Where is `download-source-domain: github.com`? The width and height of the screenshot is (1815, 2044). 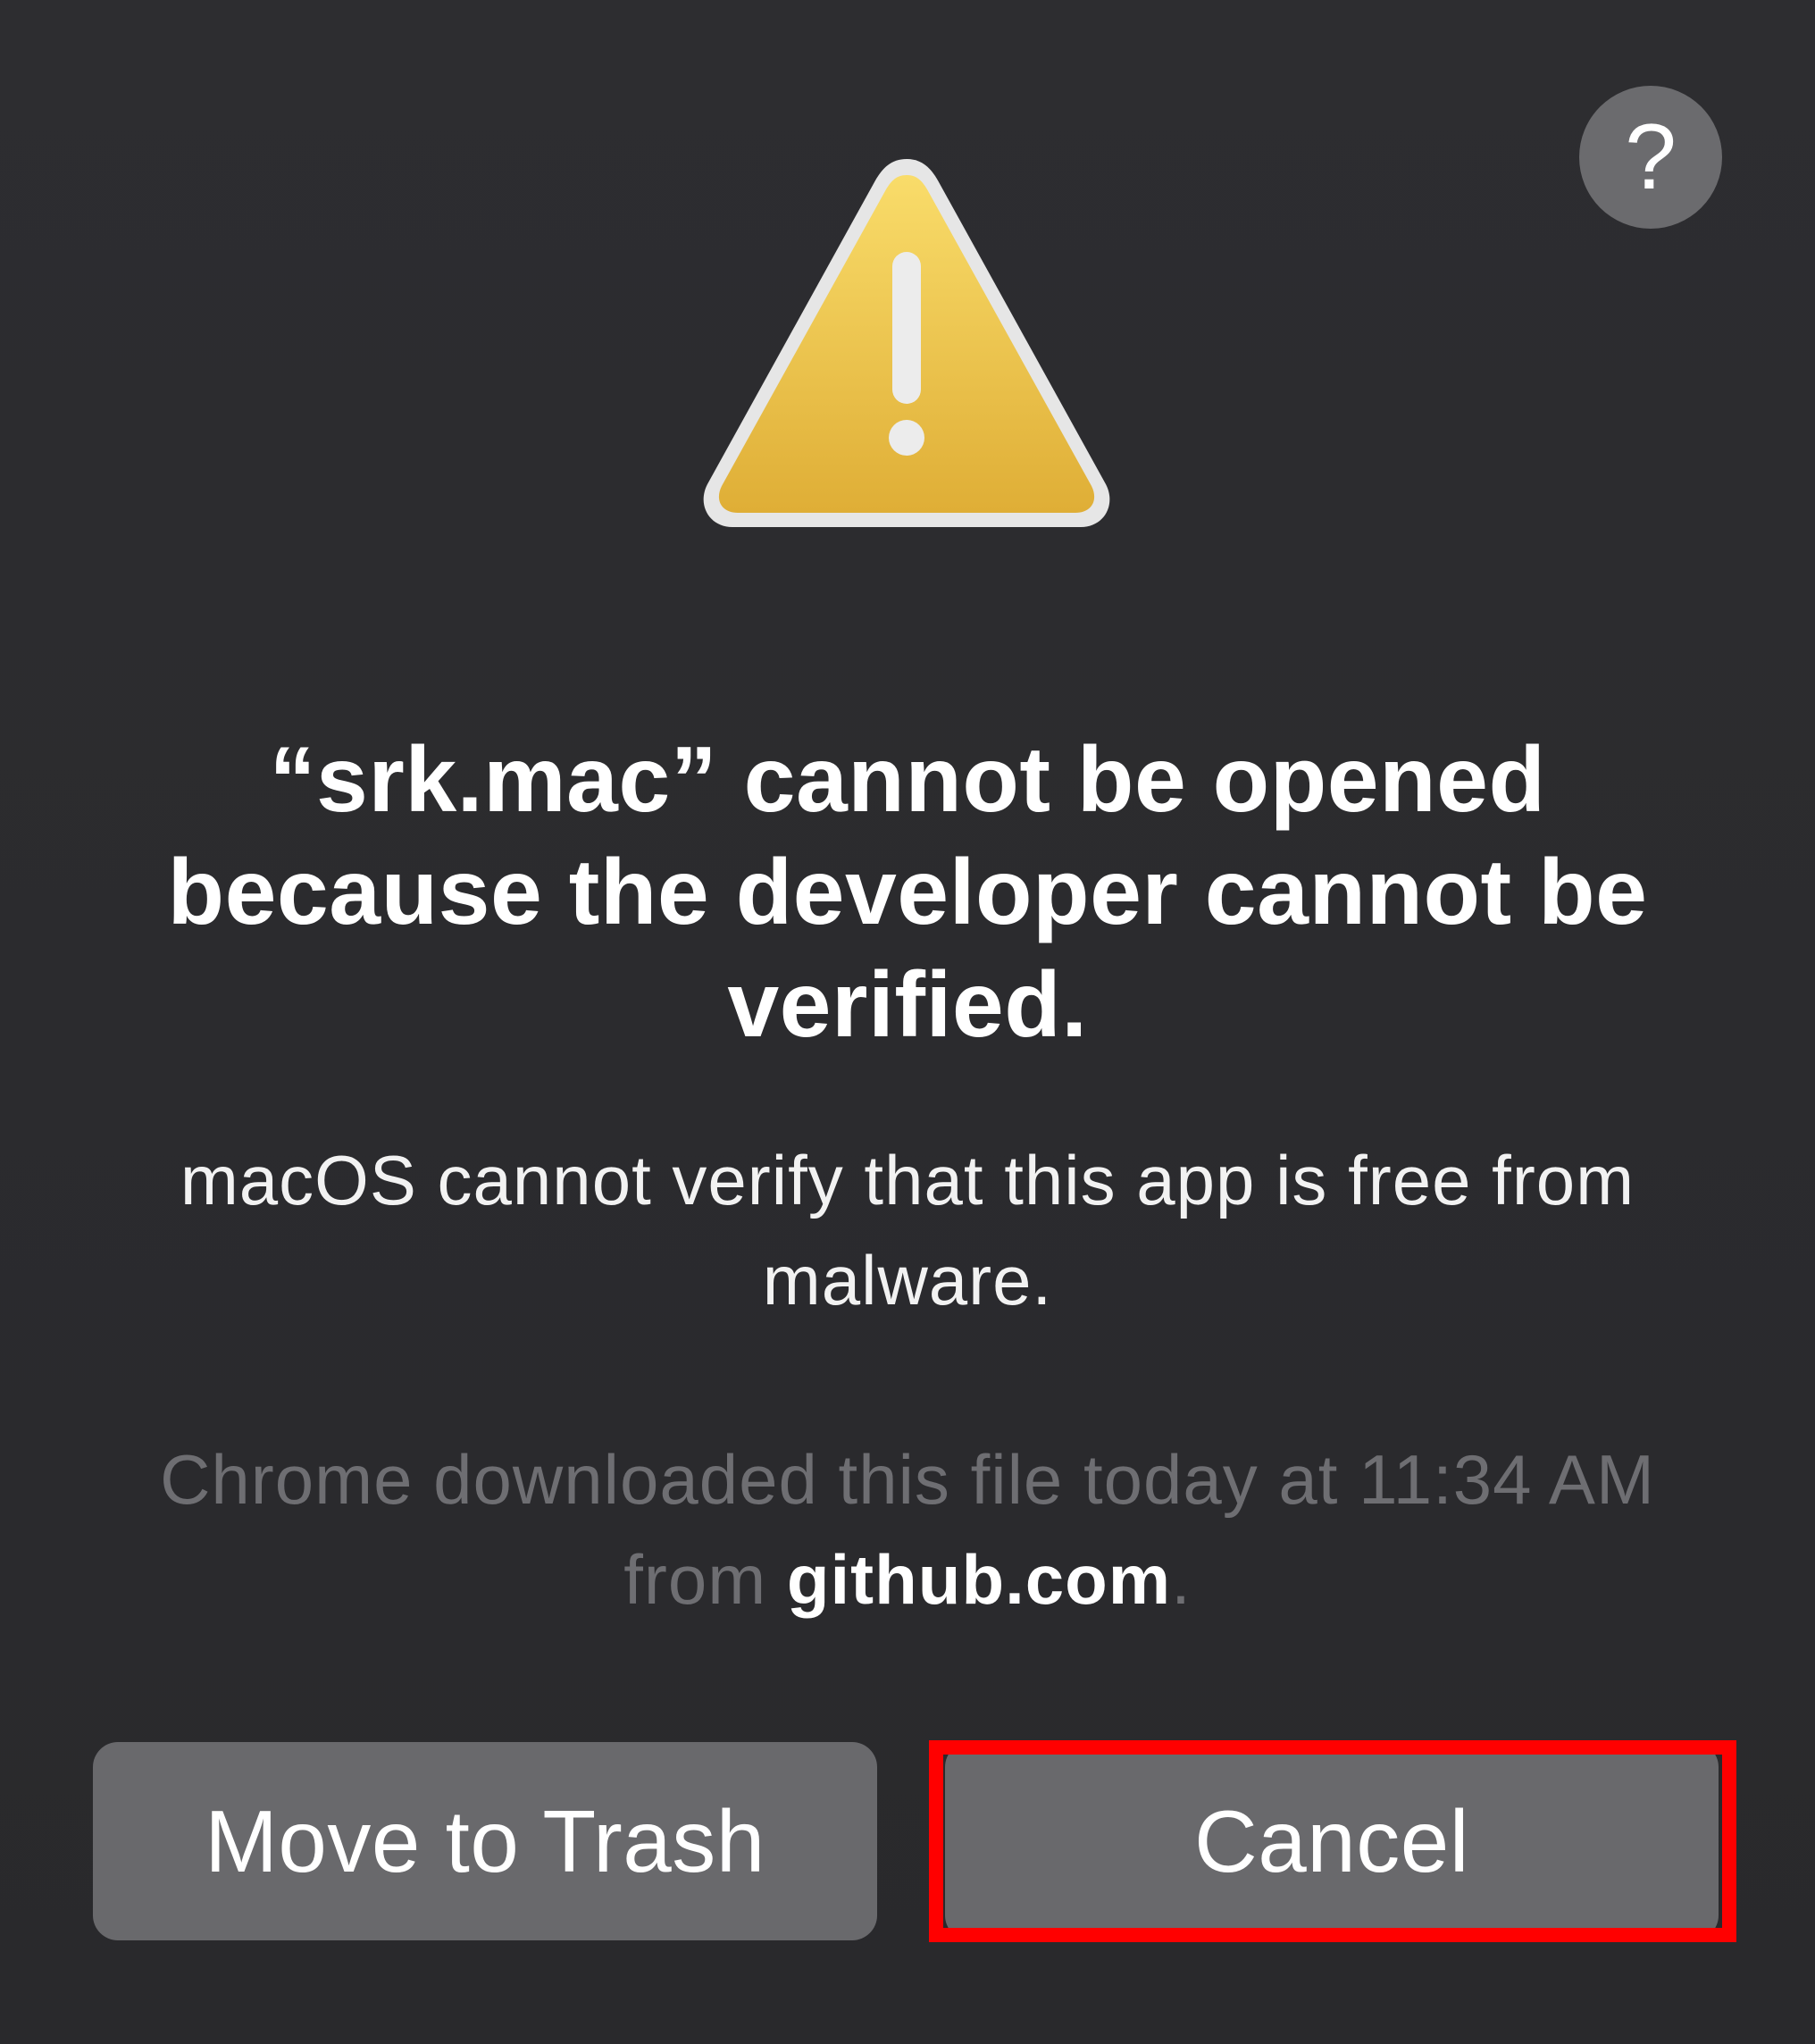
download-source-domain: github.com is located at coordinates (979, 1579).